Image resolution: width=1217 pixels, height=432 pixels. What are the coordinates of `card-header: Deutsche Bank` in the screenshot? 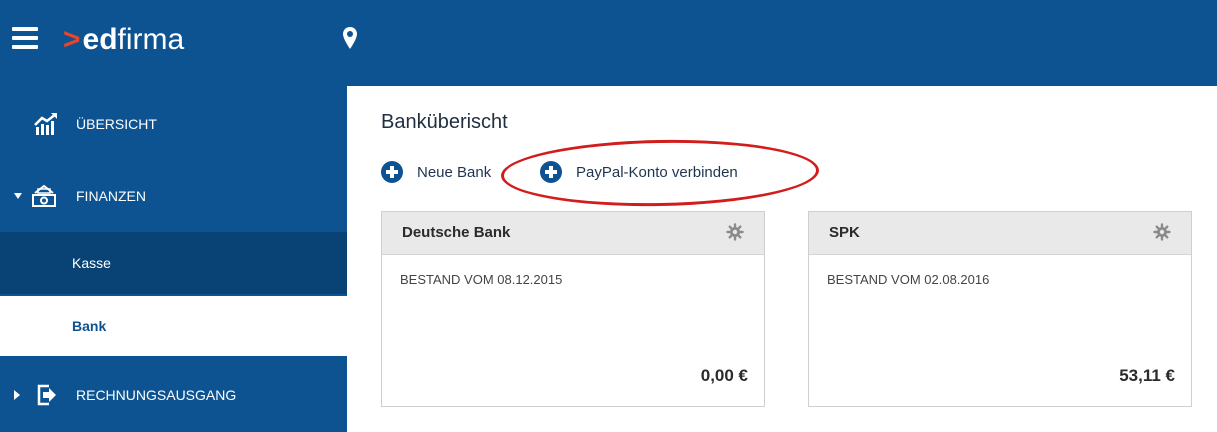 It's located at (573, 233).